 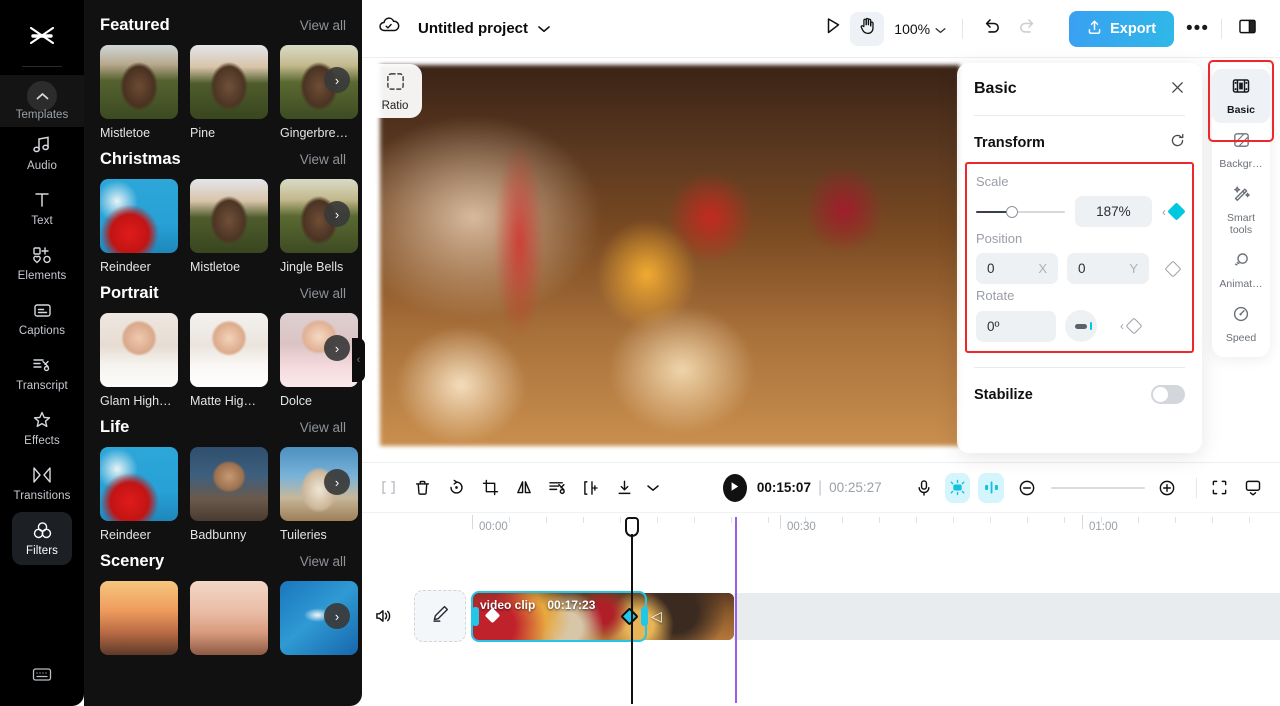 What do you see at coordinates (1176, 211) in the screenshot?
I see `filled-diamond-icon` at bounding box center [1176, 211].